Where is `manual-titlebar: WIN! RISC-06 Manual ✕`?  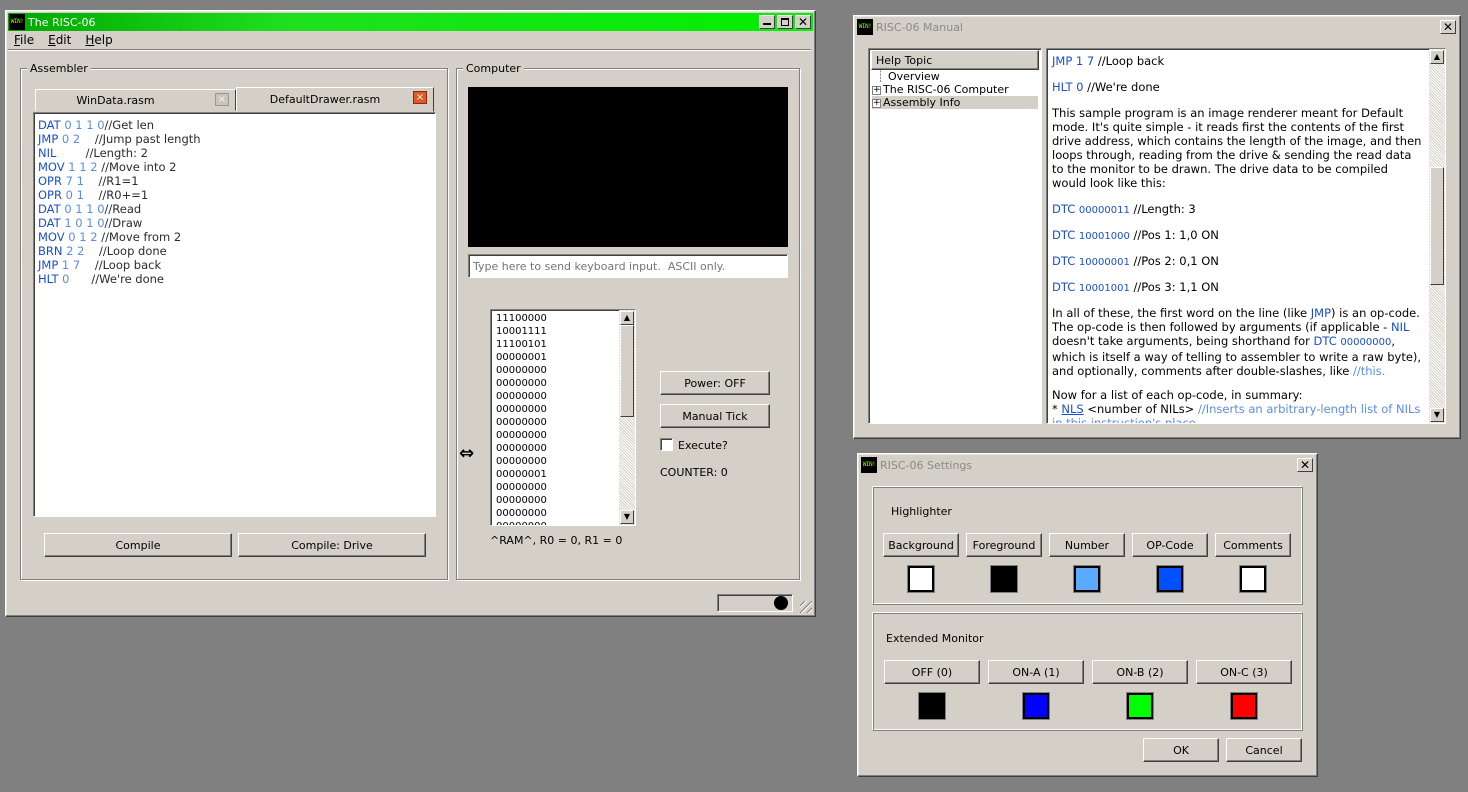 manual-titlebar: WIN! RISC-06 Manual ✕ is located at coordinates (1157, 27).